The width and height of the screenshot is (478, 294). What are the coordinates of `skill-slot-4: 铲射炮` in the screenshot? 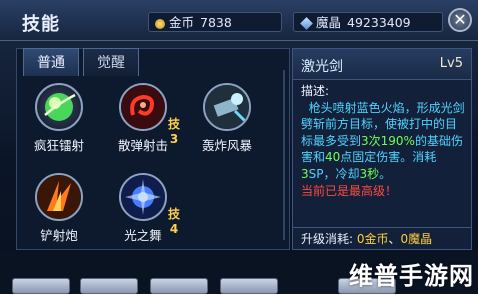 It's located at (59, 208).